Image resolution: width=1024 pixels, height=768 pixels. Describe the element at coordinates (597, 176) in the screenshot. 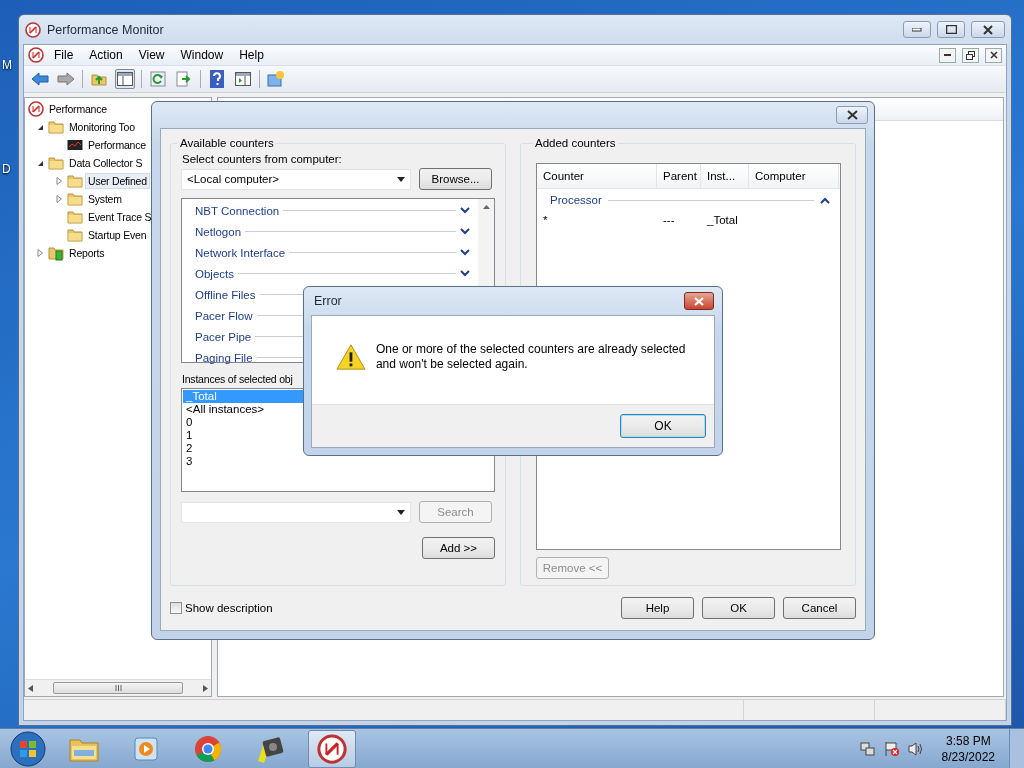

I see `column-header: Counter` at that location.